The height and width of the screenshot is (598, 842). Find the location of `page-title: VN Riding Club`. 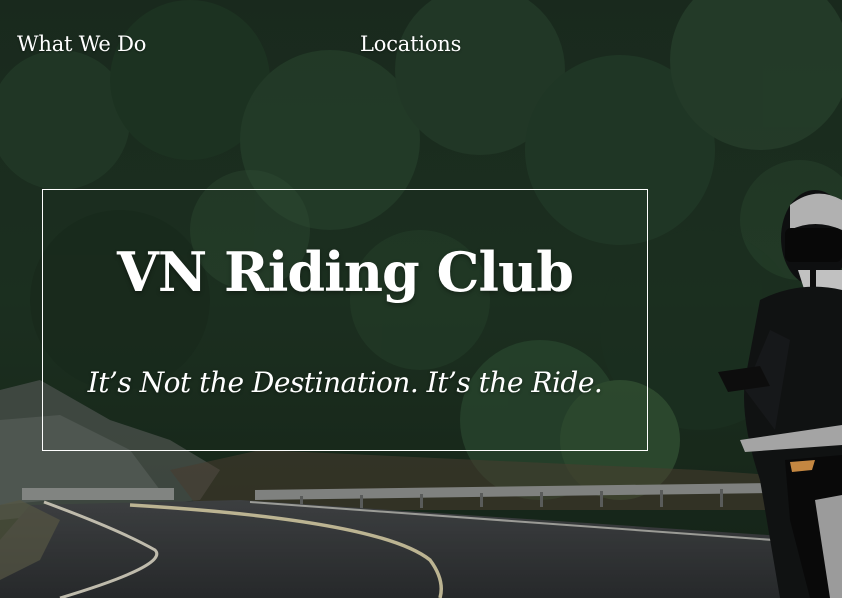

page-title: VN Riding Club is located at coordinates (345, 272).